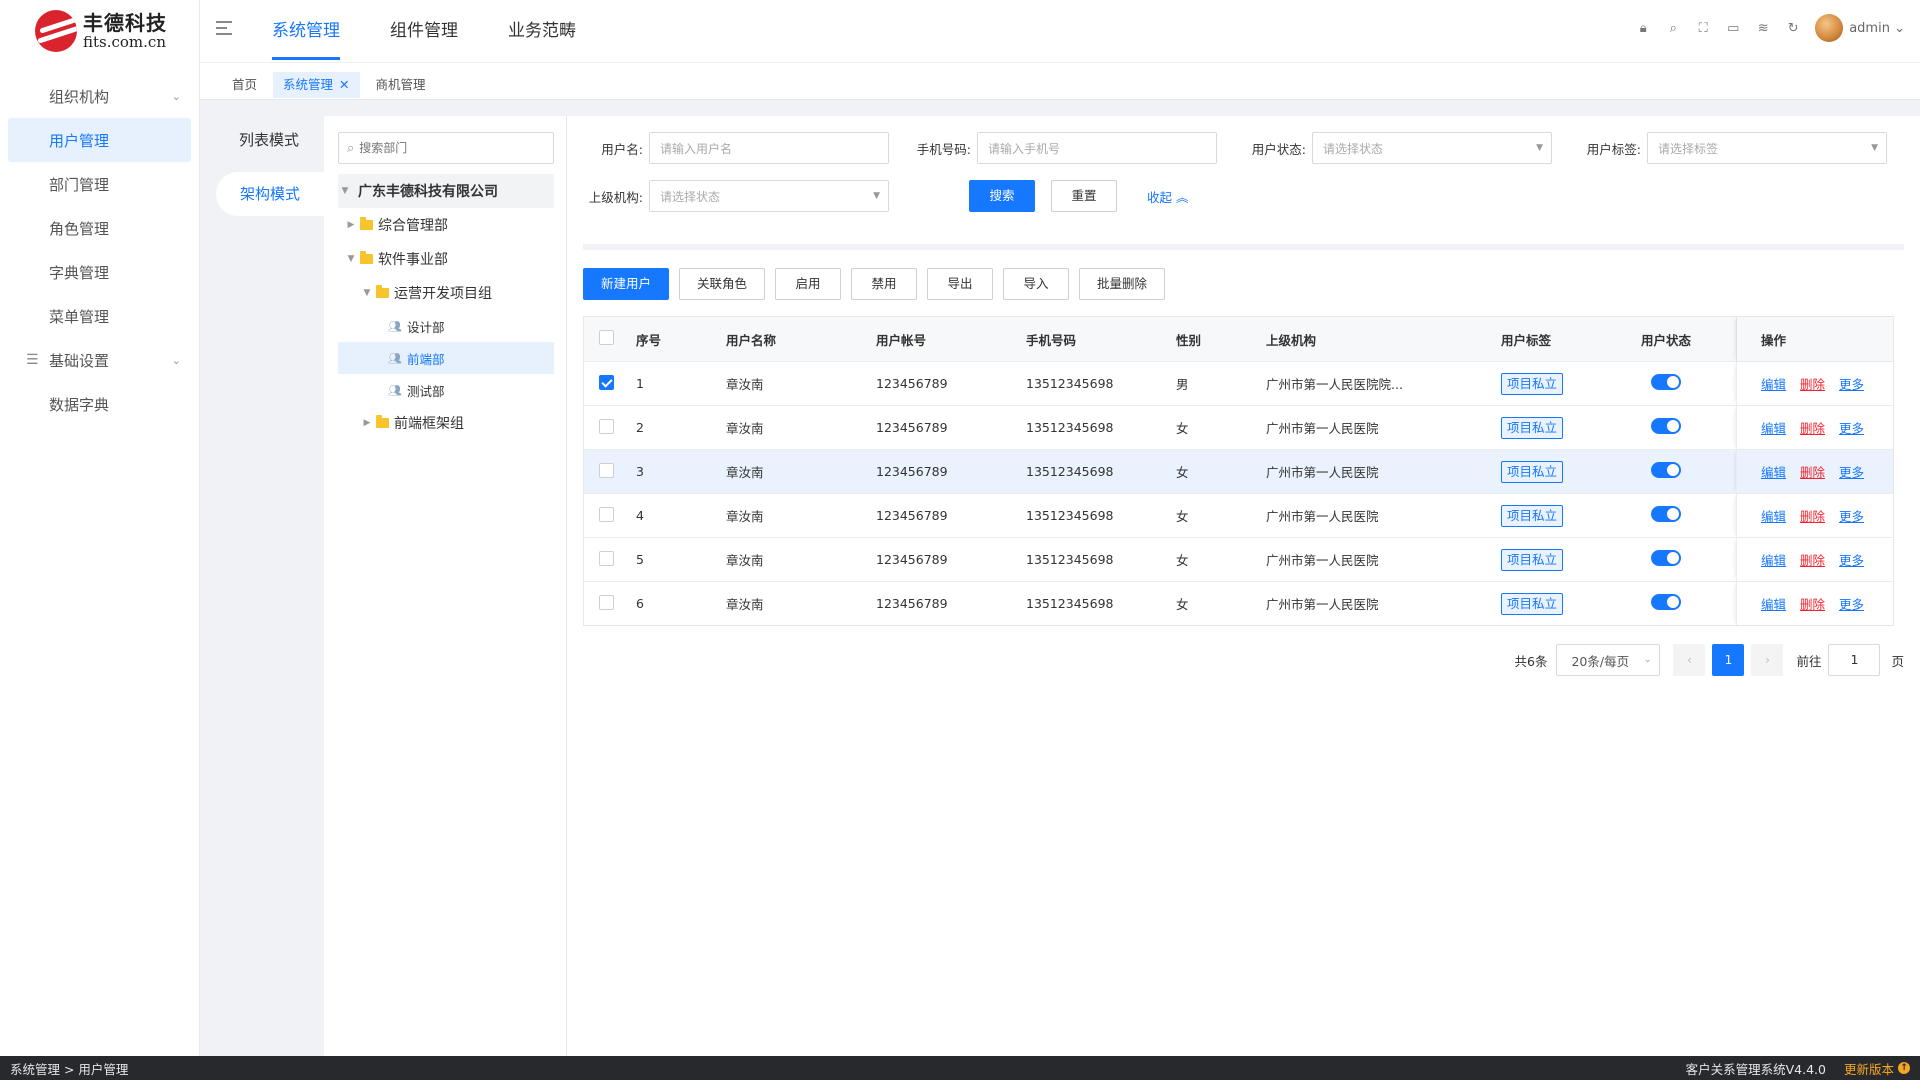 This screenshot has width=1920, height=1080. I want to click on fullscreen-icon: ⛶, so click(1703, 28).